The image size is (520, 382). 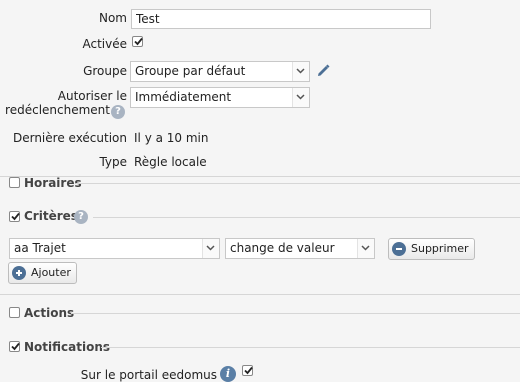 I want to click on criteria-condition-select: change de valeur, so click(x=300, y=248).